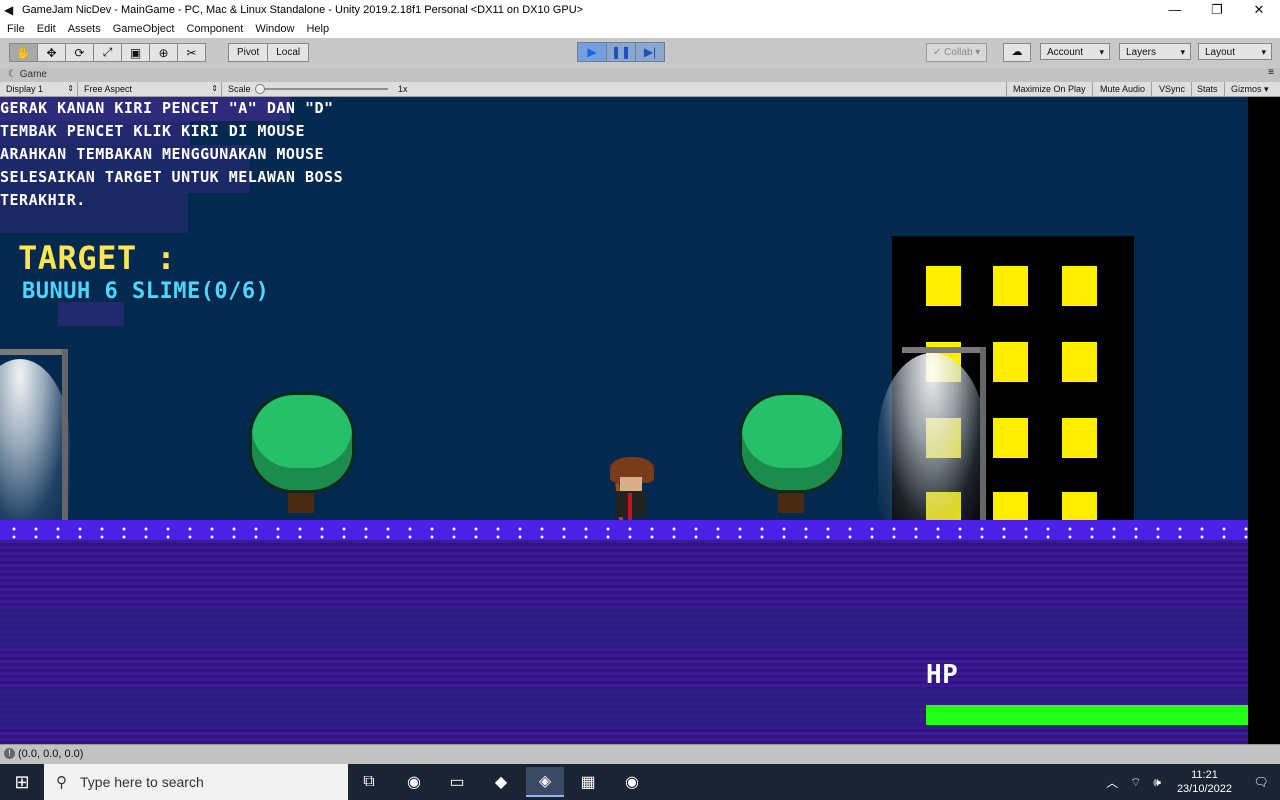 This screenshot has width=1280, height=800. I want to click on move-tool-icon: ✥, so click(51, 52).